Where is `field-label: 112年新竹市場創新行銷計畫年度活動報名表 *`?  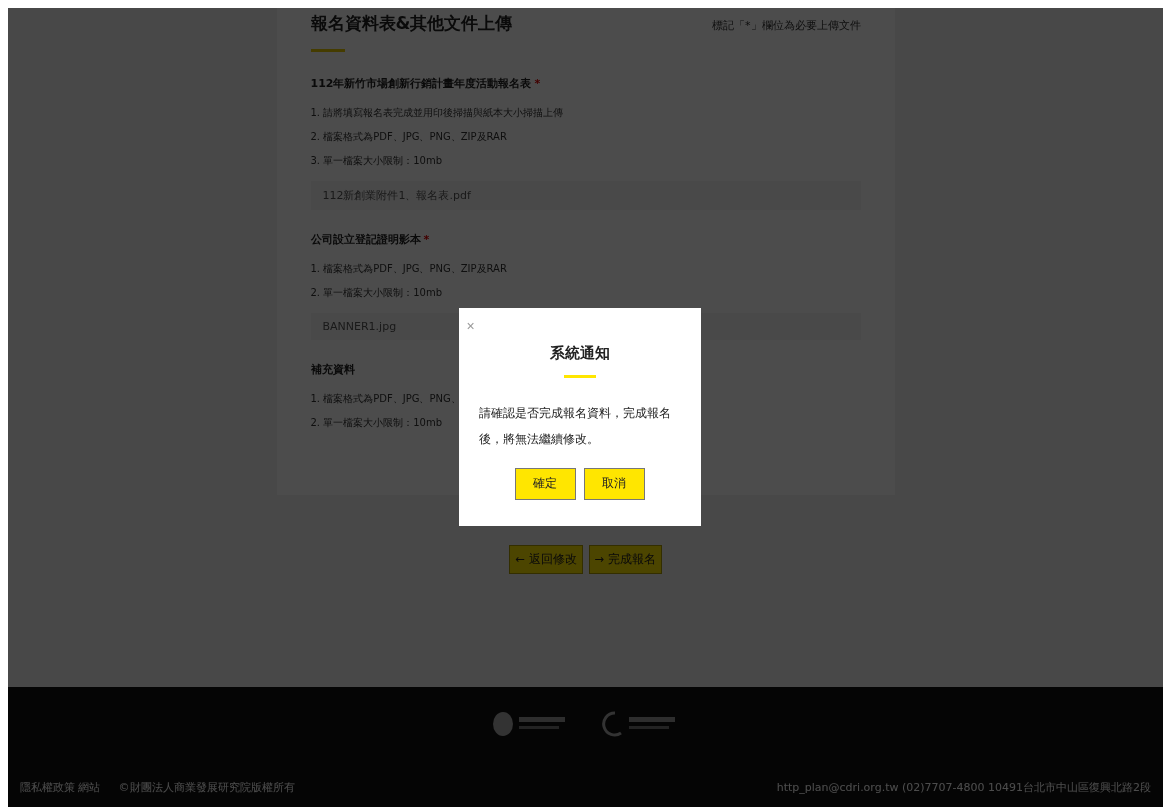
field-label: 112年新竹市場創新行銷計畫年度活動報名表 * is located at coordinates (425, 83).